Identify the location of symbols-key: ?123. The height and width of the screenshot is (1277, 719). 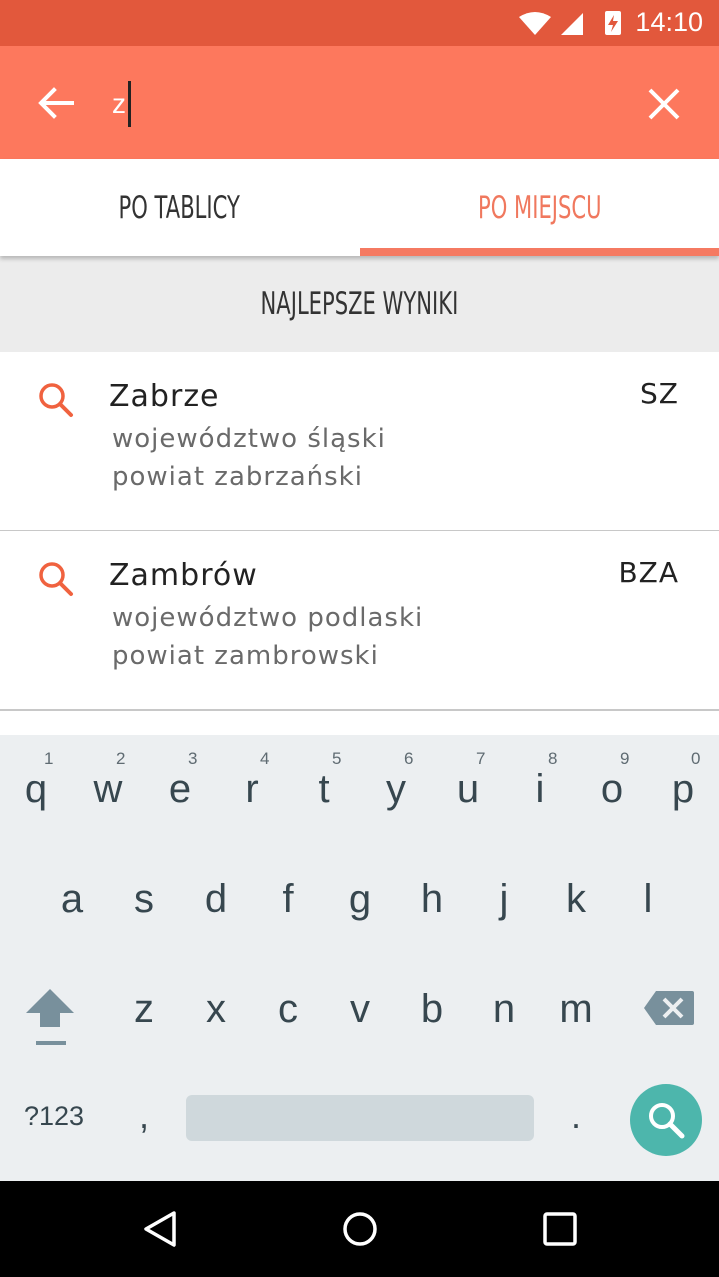
(54, 1121).